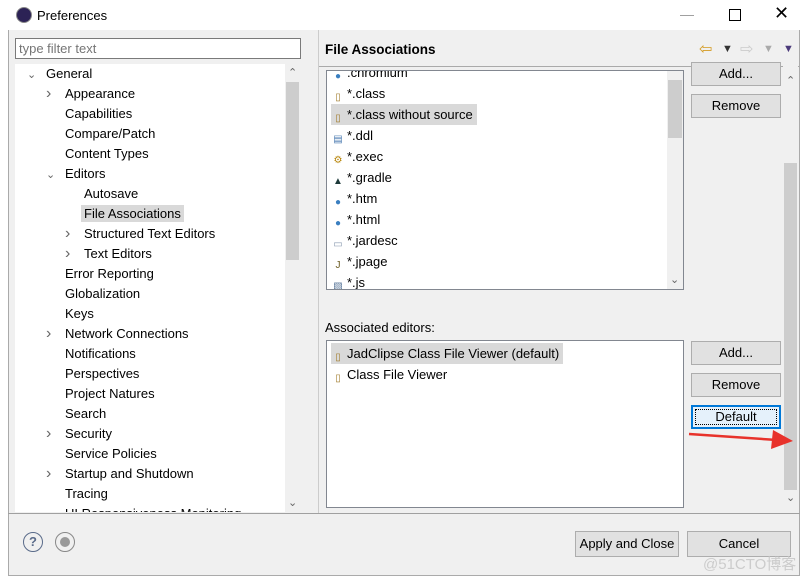 The width and height of the screenshot is (812, 580). I want to click on ddl-file-icon: ▤, so click(338, 139).